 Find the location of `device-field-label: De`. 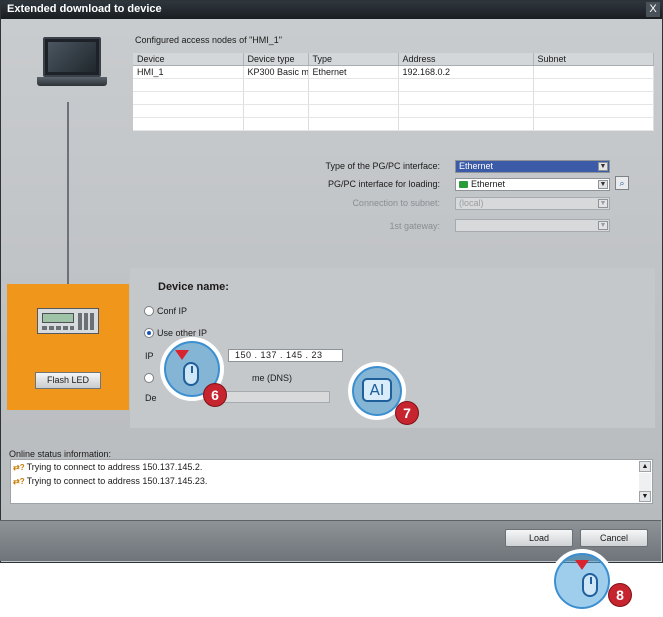

device-field-label: De is located at coordinates (151, 398).